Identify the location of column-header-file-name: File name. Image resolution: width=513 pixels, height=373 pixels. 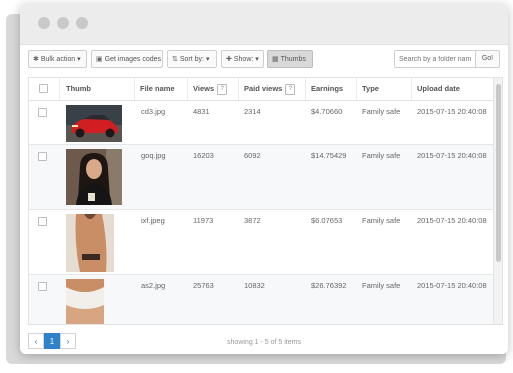
(161, 89).